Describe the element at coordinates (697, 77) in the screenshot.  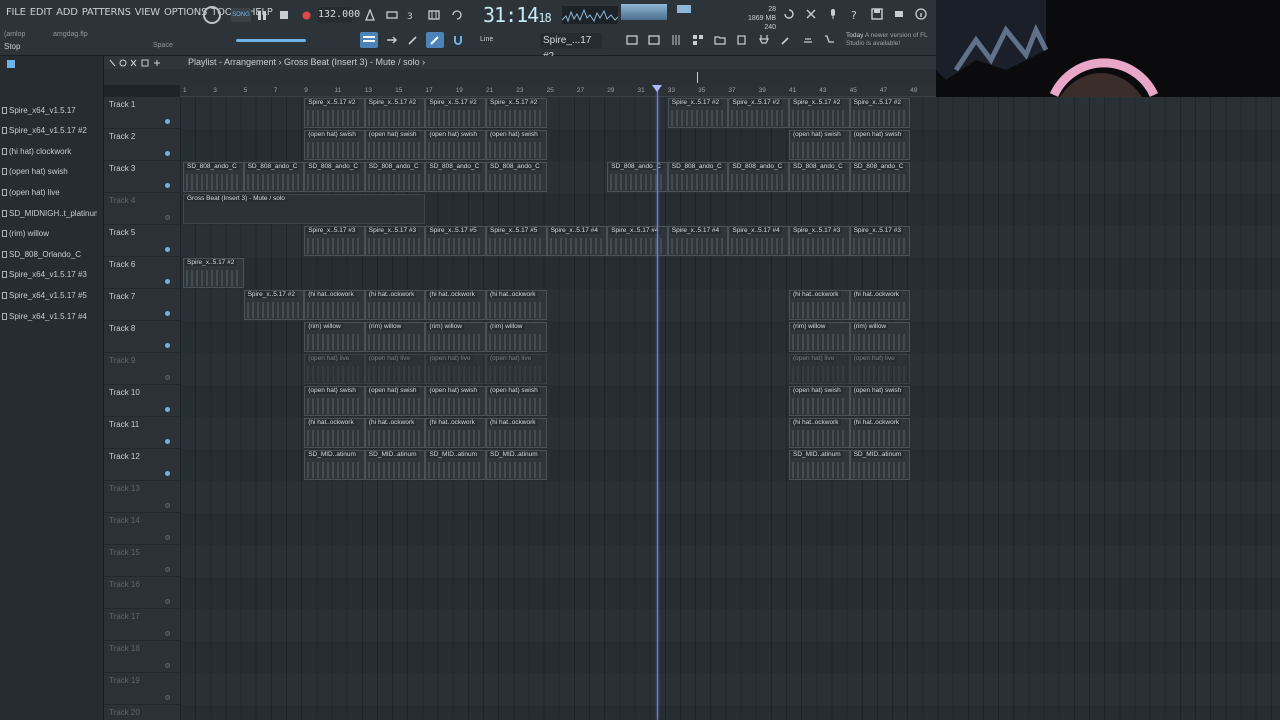
I see `loop-marker` at that location.